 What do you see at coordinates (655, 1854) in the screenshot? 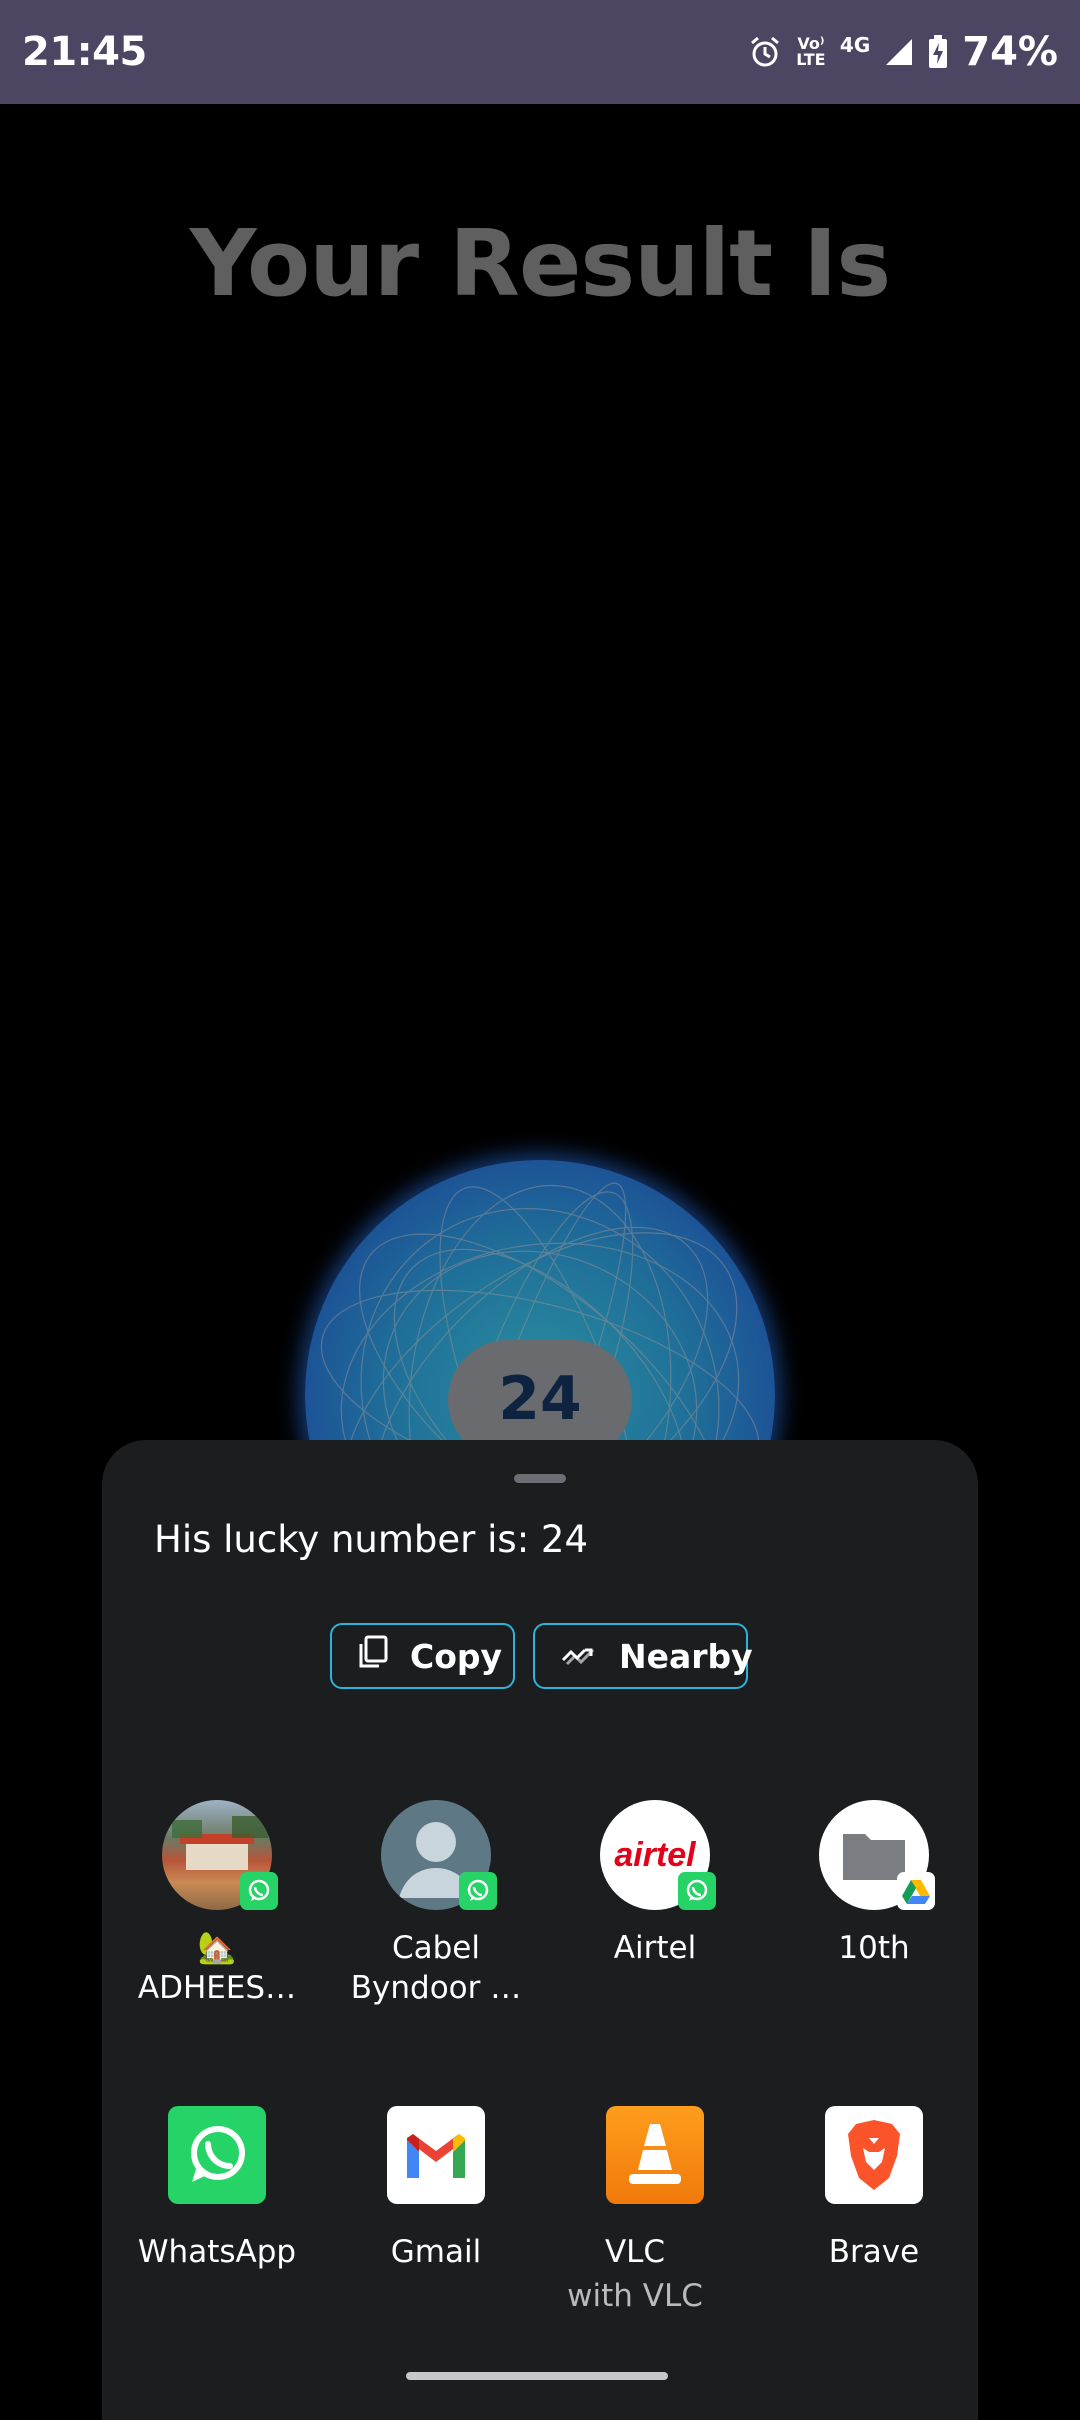
I see `airtel-logo-text: airtel` at bounding box center [655, 1854].